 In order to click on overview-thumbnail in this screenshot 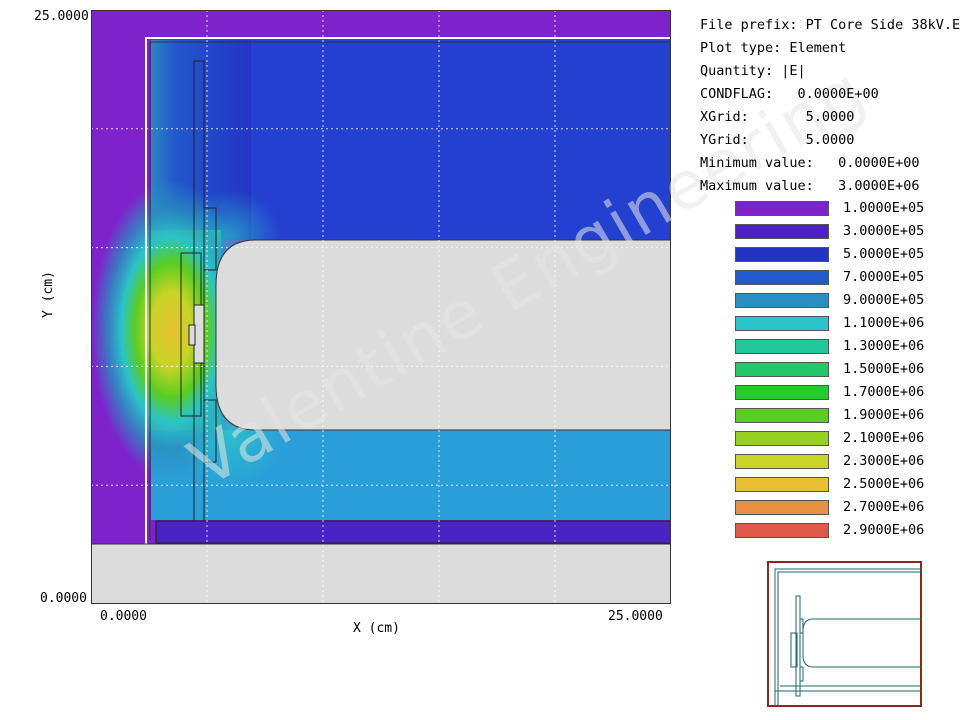, I will do `click(844, 634)`.